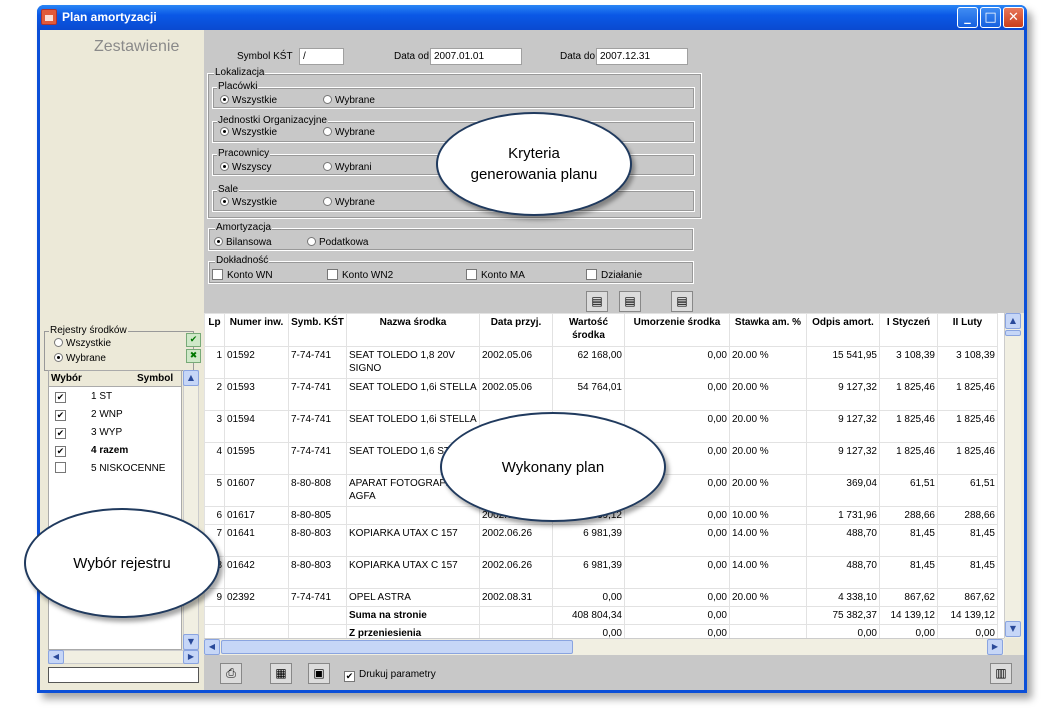 This screenshot has height=711, width=1045. What do you see at coordinates (321, 56) in the screenshot?
I see `symbol-input: /` at bounding box center [321, 56].